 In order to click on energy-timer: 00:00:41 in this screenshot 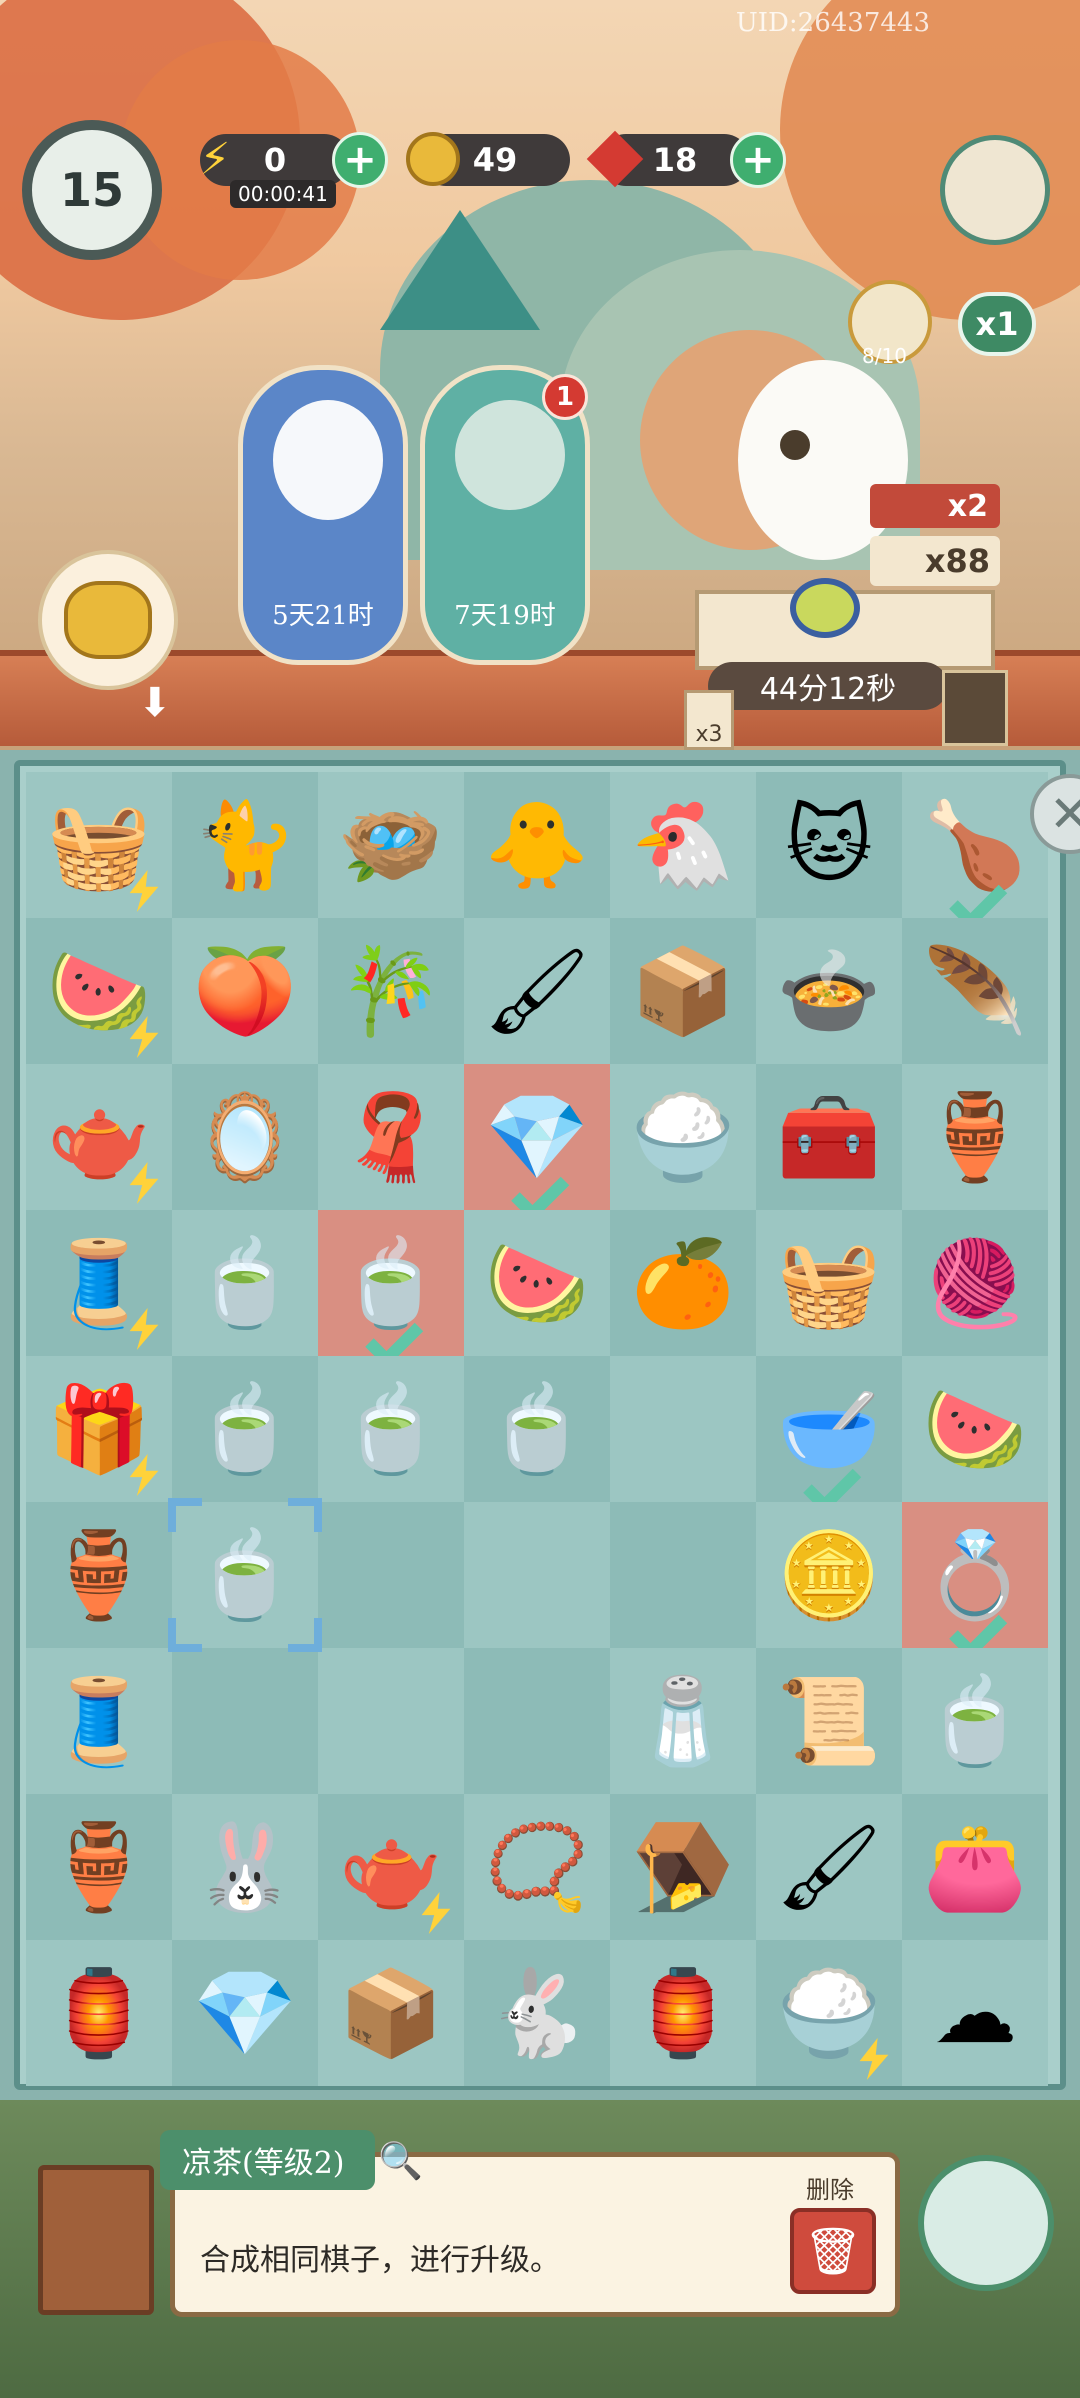, I will do `click(283, 194)`.